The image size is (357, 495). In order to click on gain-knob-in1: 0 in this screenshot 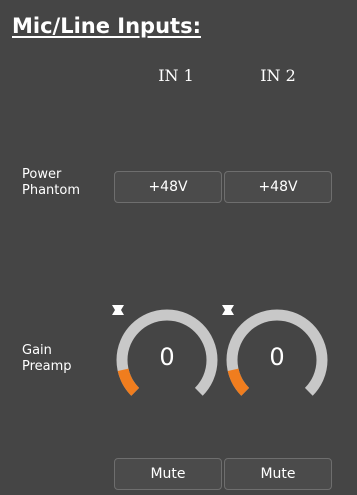, I will do `click(167, 360)`.